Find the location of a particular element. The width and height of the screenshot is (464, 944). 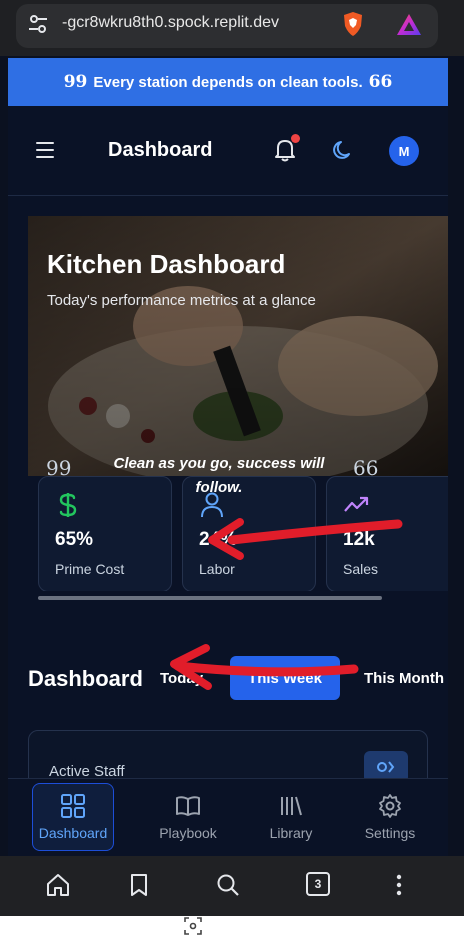

quote-open-icon: 99 is located at coordinates (59, 468).